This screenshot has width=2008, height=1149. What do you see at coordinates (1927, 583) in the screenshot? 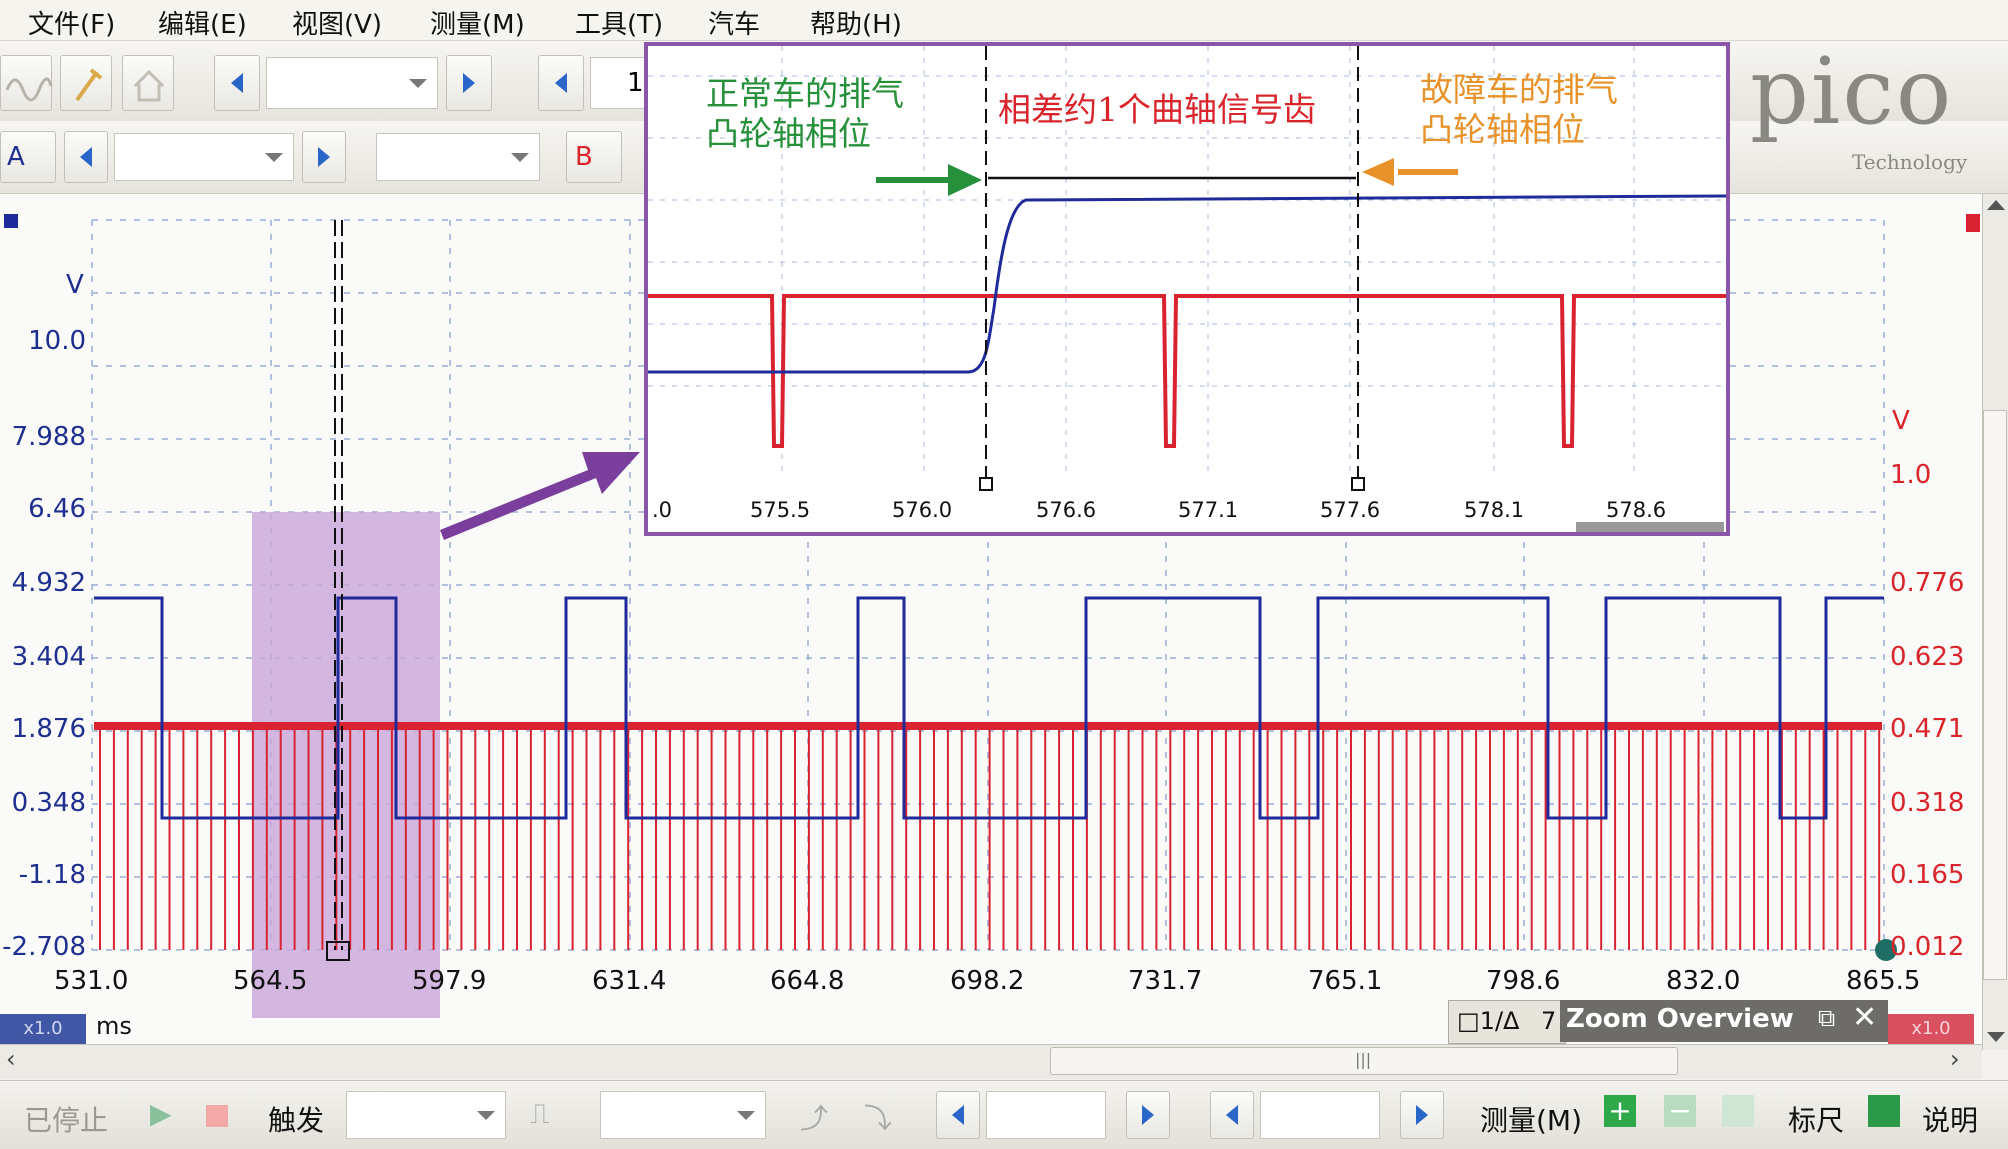
I see `right-axis-tick: 0.776` at bounding box center [1927, 583].